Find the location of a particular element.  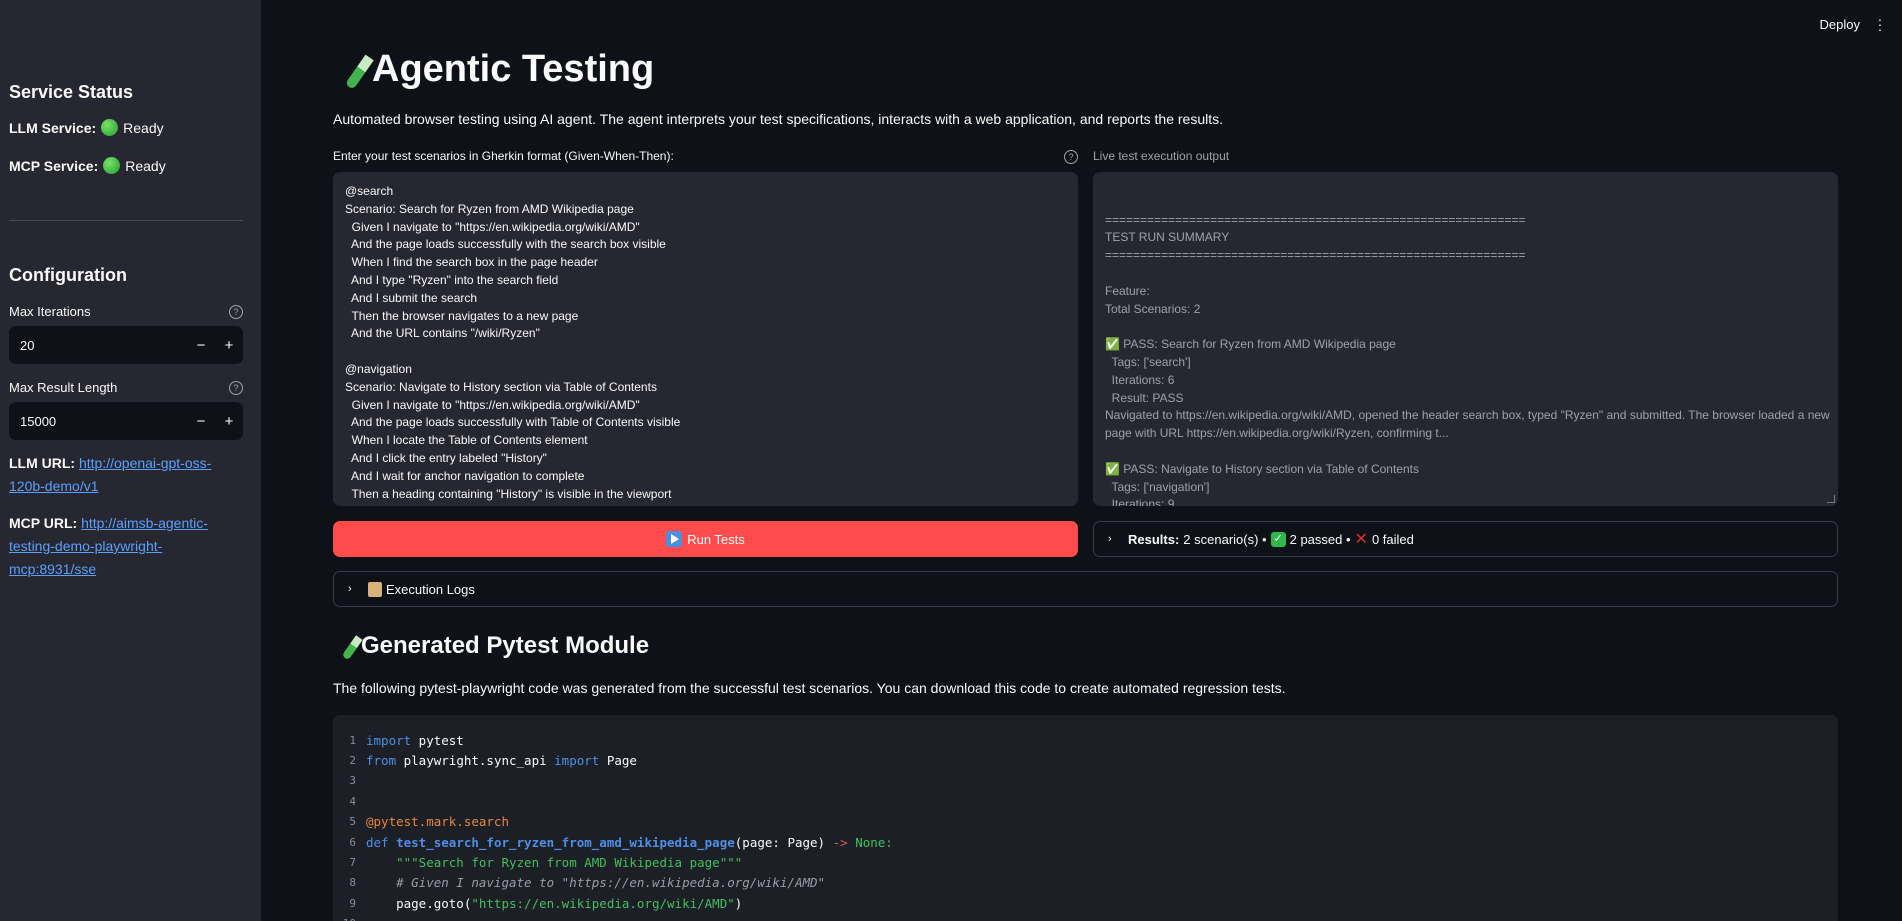

output-line: TEST RUN SUMMARY is located at coordinates (1167, 237).